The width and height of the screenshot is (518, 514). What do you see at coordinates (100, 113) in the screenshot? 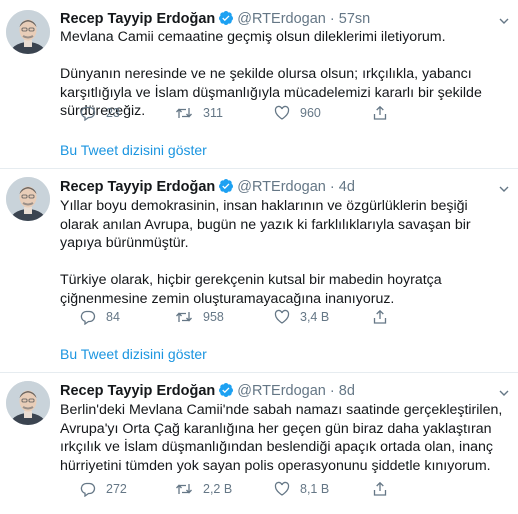
I see `reply-button: 23` at bounding box center [100, 113].